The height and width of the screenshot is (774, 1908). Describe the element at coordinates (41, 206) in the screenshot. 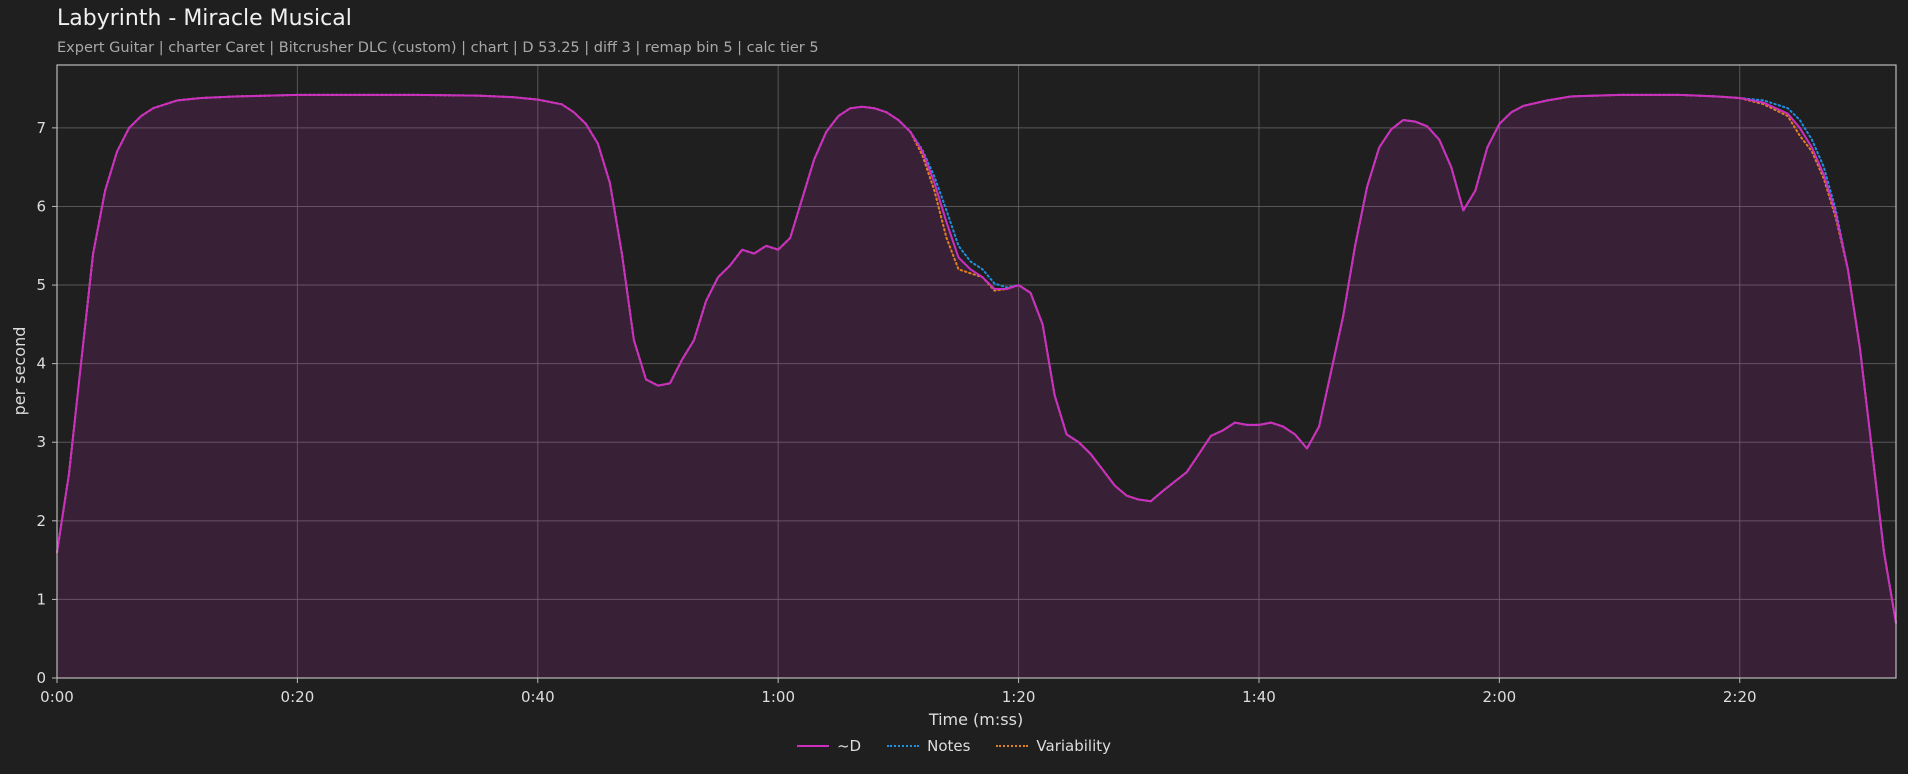

I see `y-tick-label: 6` at that location.